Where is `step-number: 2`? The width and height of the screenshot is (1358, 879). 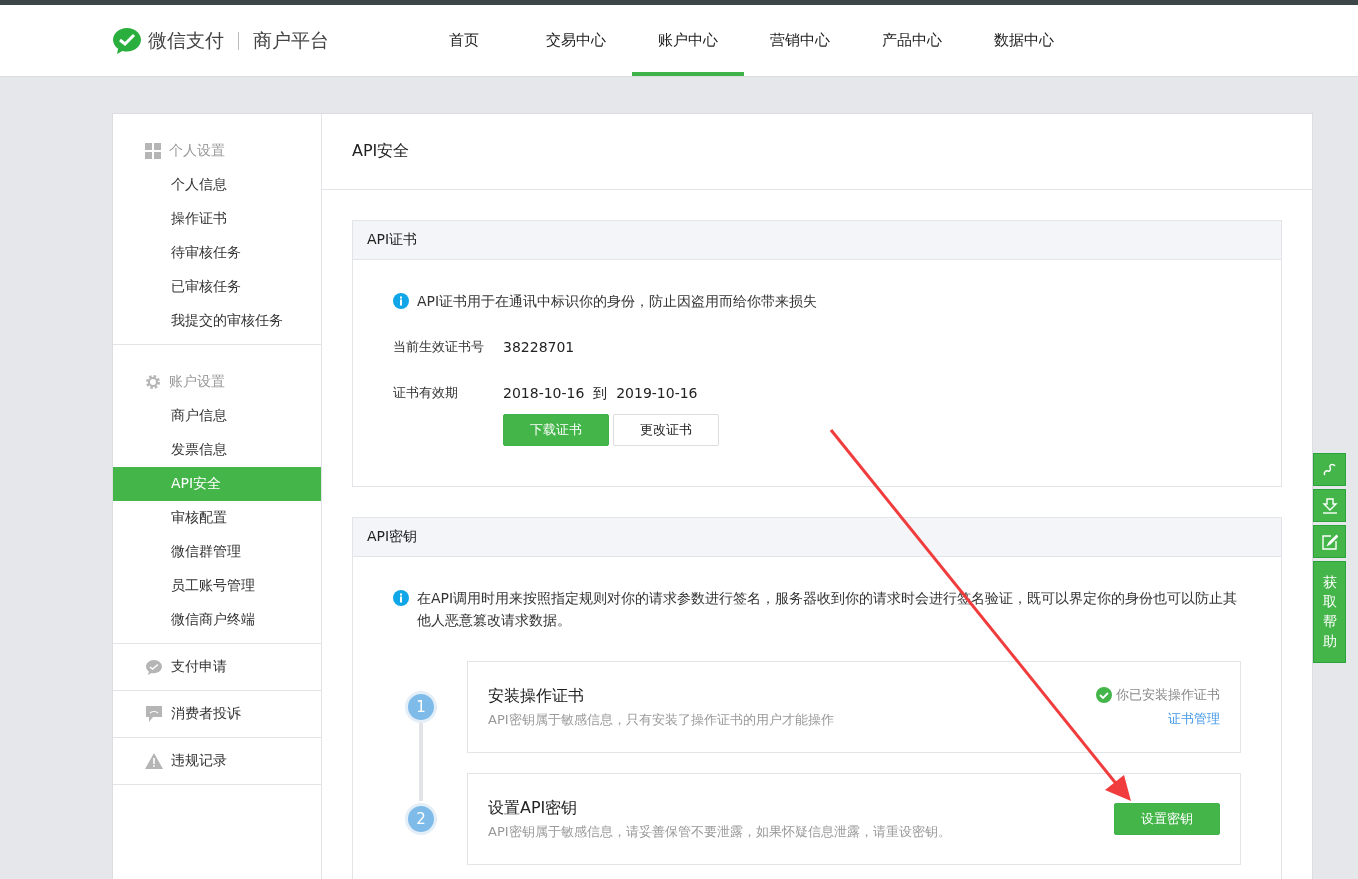 step-number: 2 is located at coordinates (421, 819).